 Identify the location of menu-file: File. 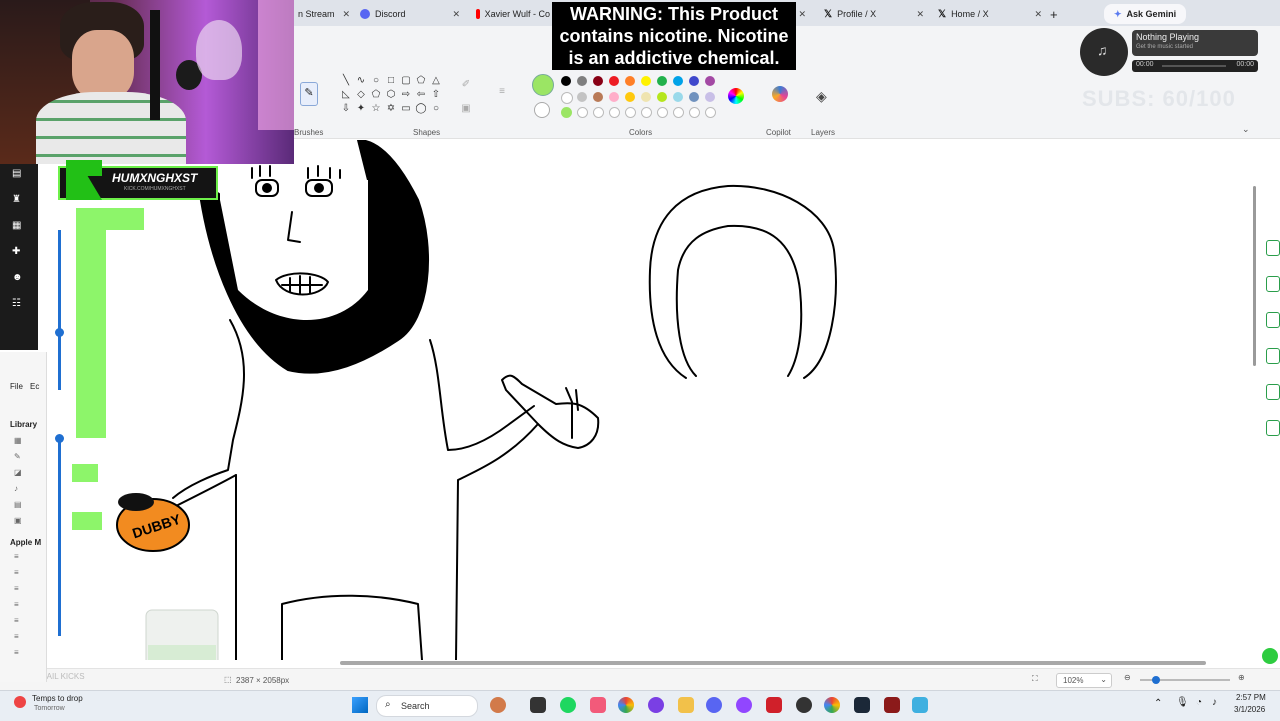
(16, 386).